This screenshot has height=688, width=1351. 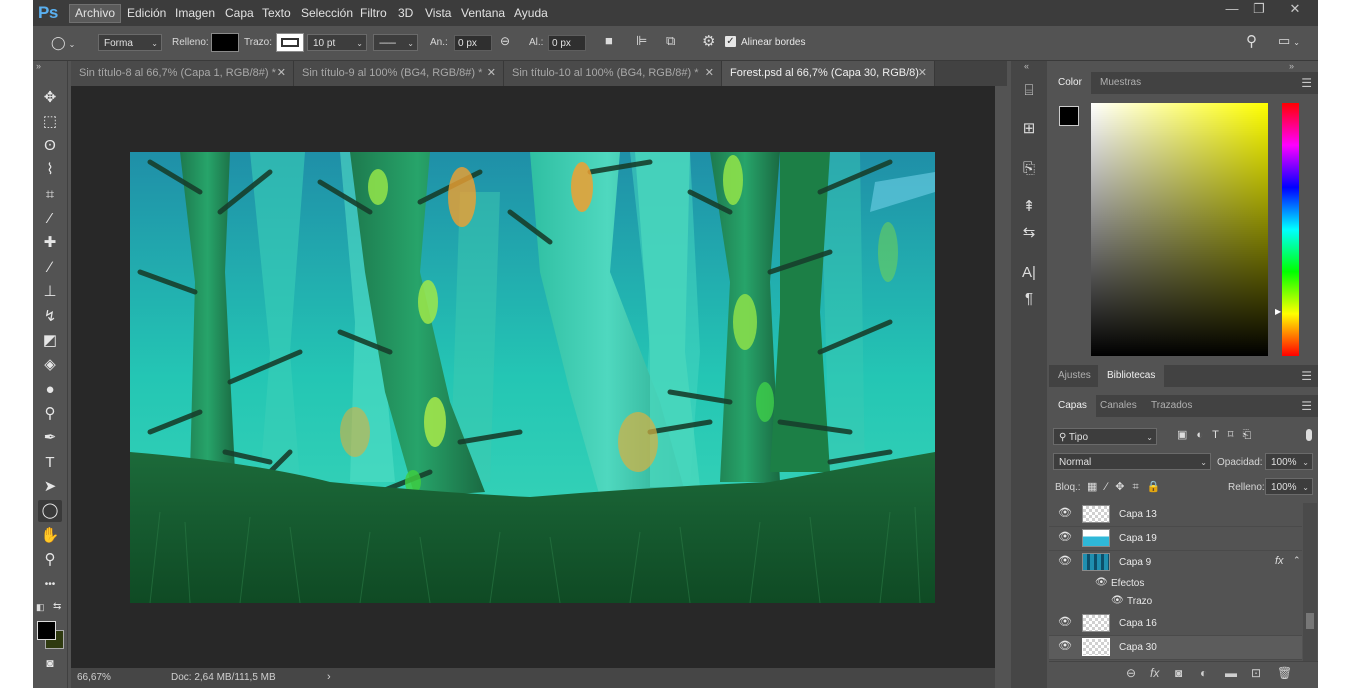 I want to click on stroke-width-field: 10 pt ⌄, so click(x=337, y=42).